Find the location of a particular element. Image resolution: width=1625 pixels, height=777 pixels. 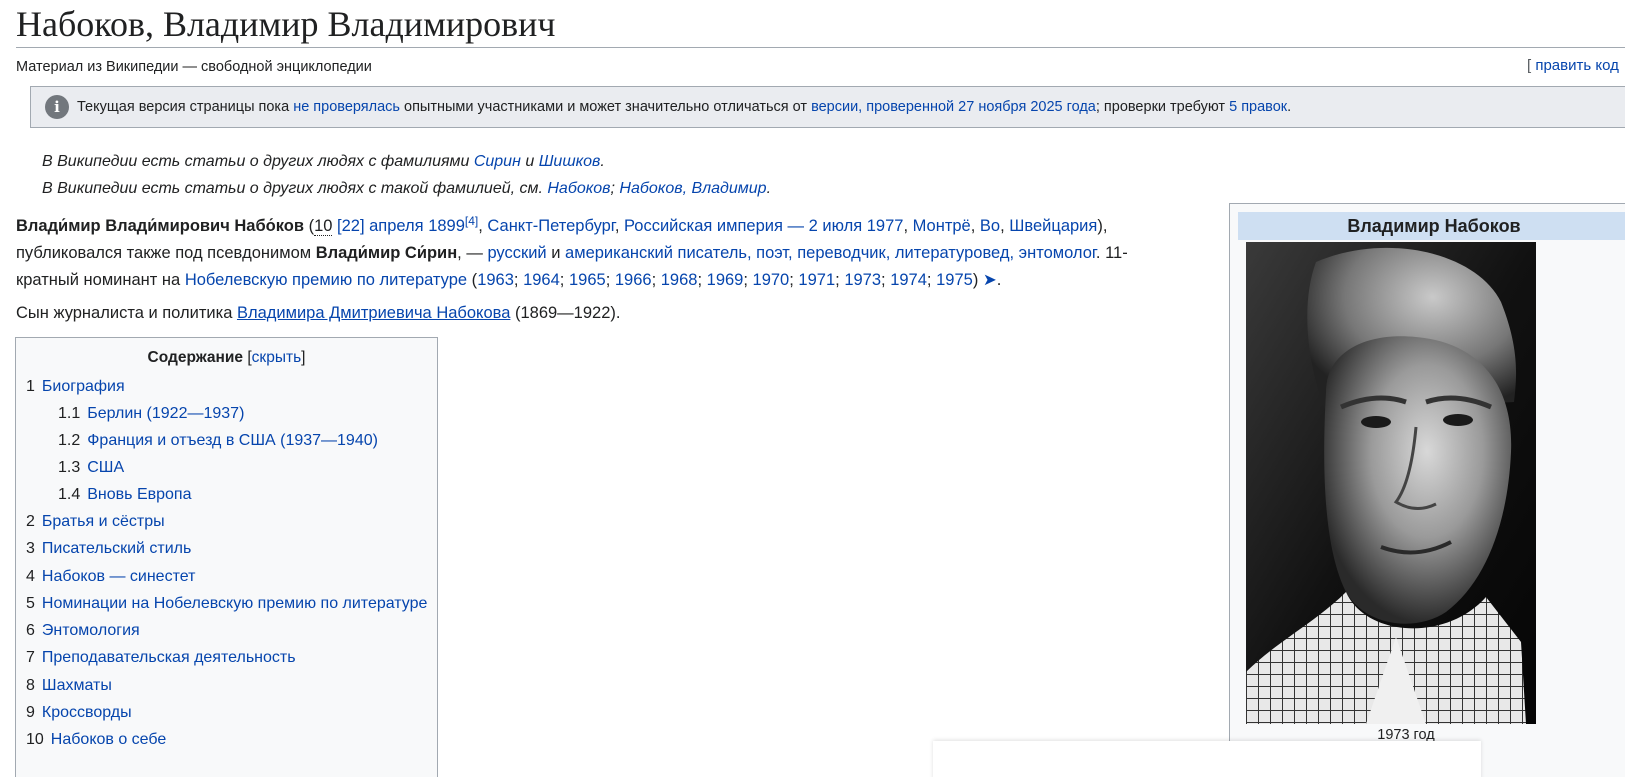

hatnote-link-shishkov: Шишков is located at coordinates (570, 161).